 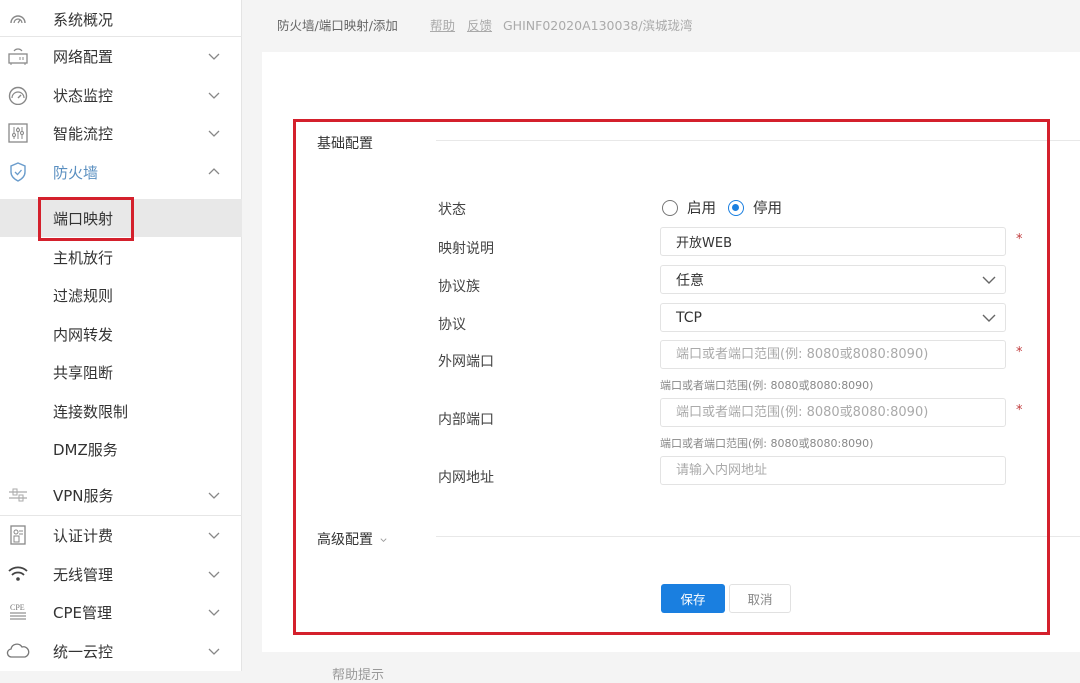 I want to click on sidebar-item-label: 内网转发, so click(x=83, y=334).